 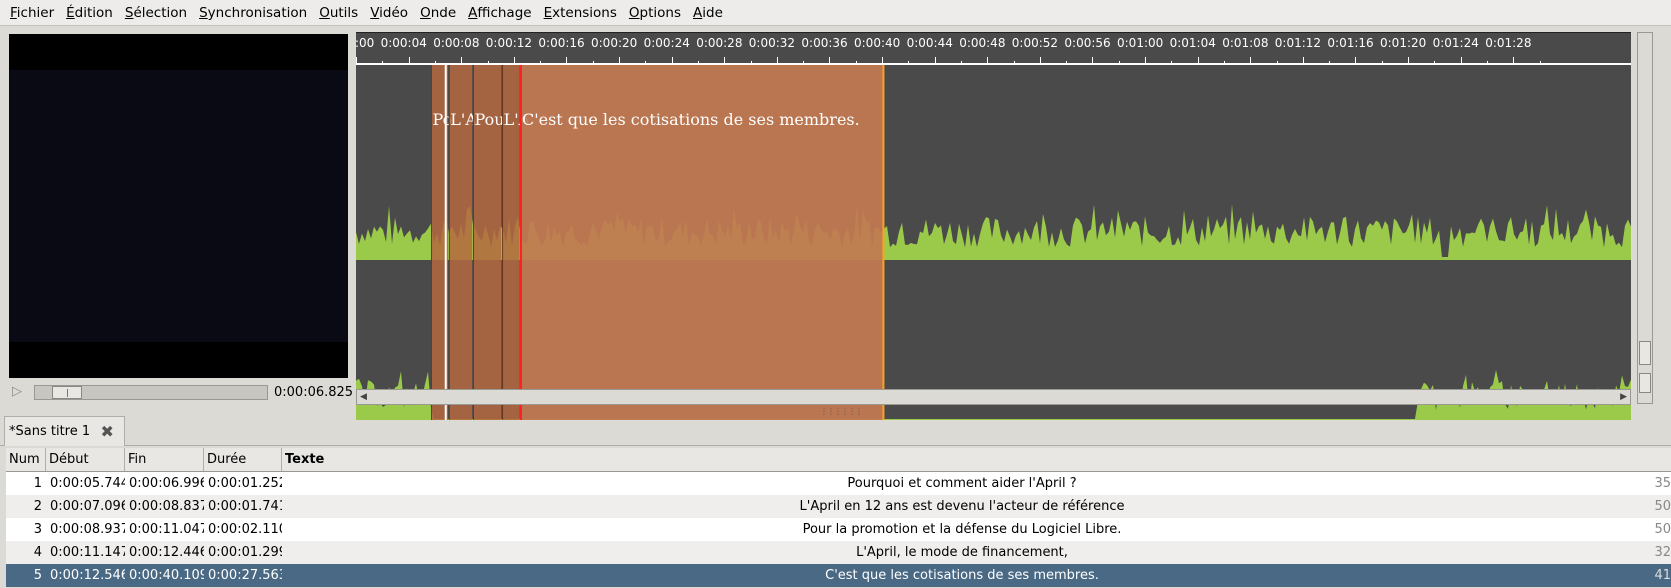 I want to click on ruler-label: 0:01:12, so click(x=1298, y=43).